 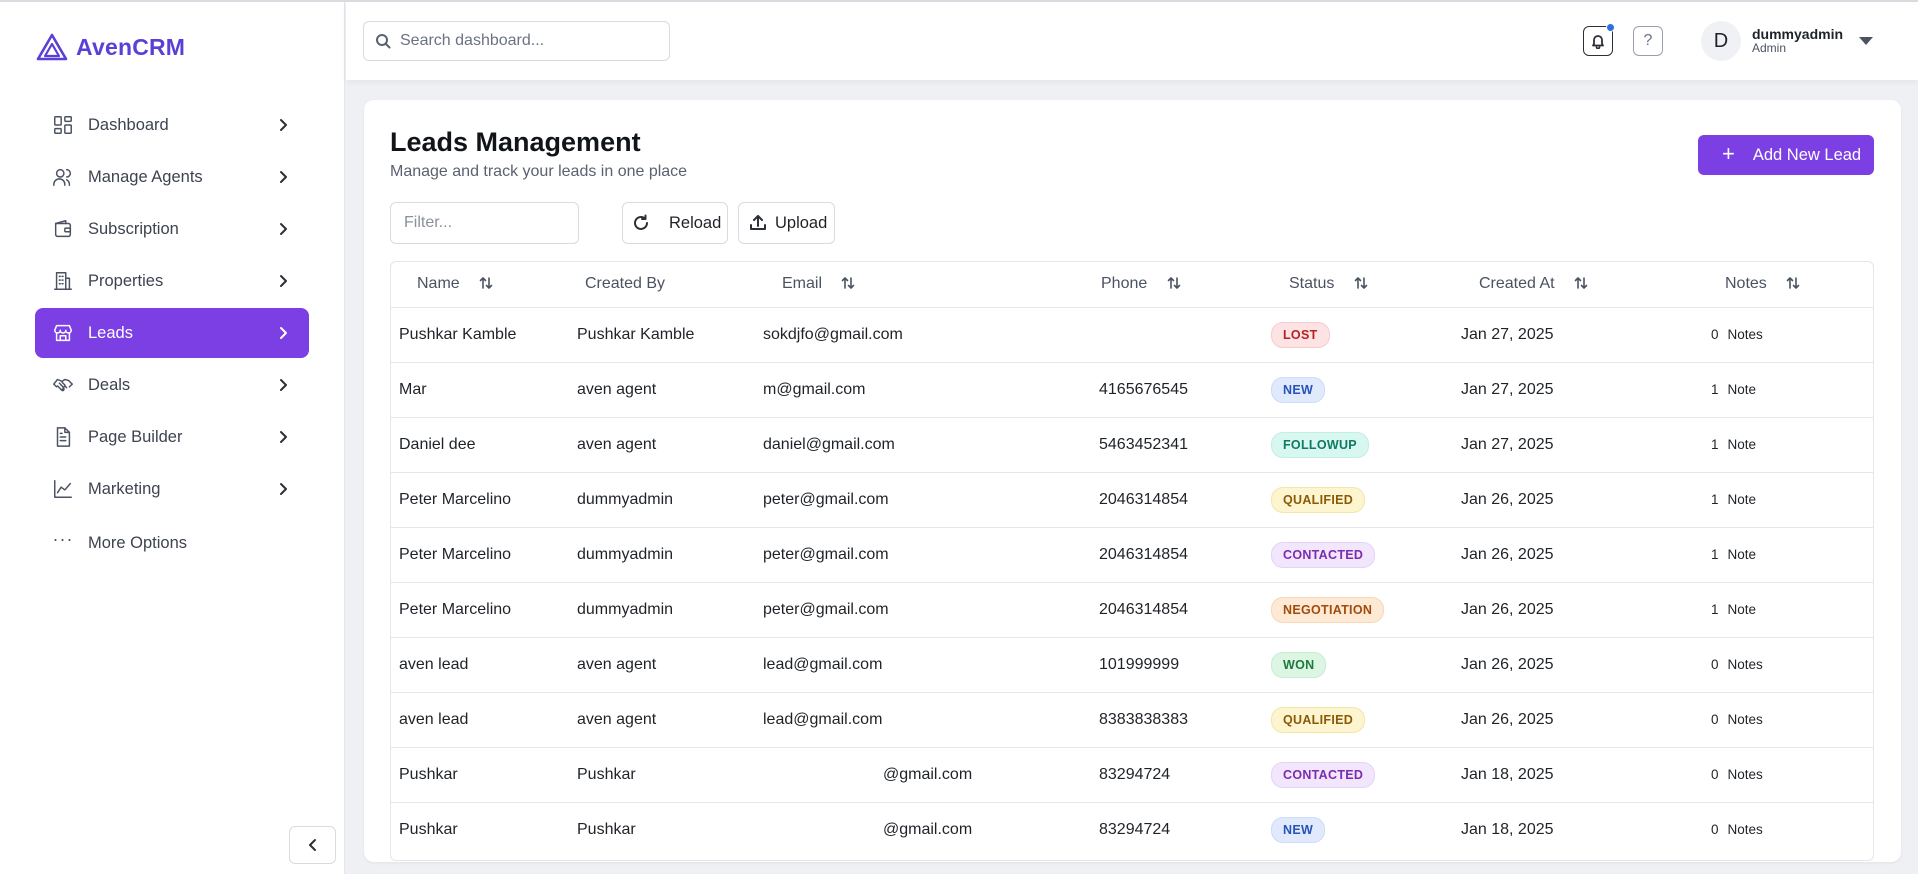 I want to click on col-header-phone: Phone, so click(x=1177, y=285).